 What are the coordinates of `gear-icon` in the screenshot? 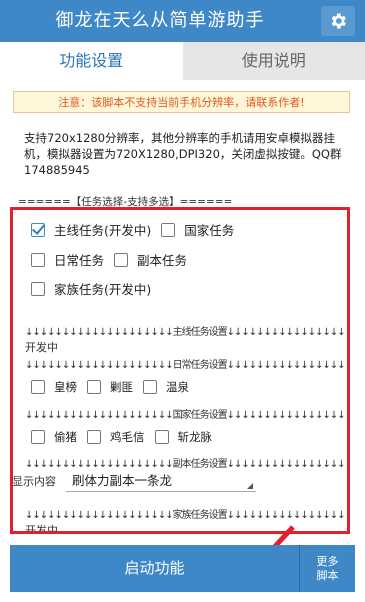 It's located at (338, 21).